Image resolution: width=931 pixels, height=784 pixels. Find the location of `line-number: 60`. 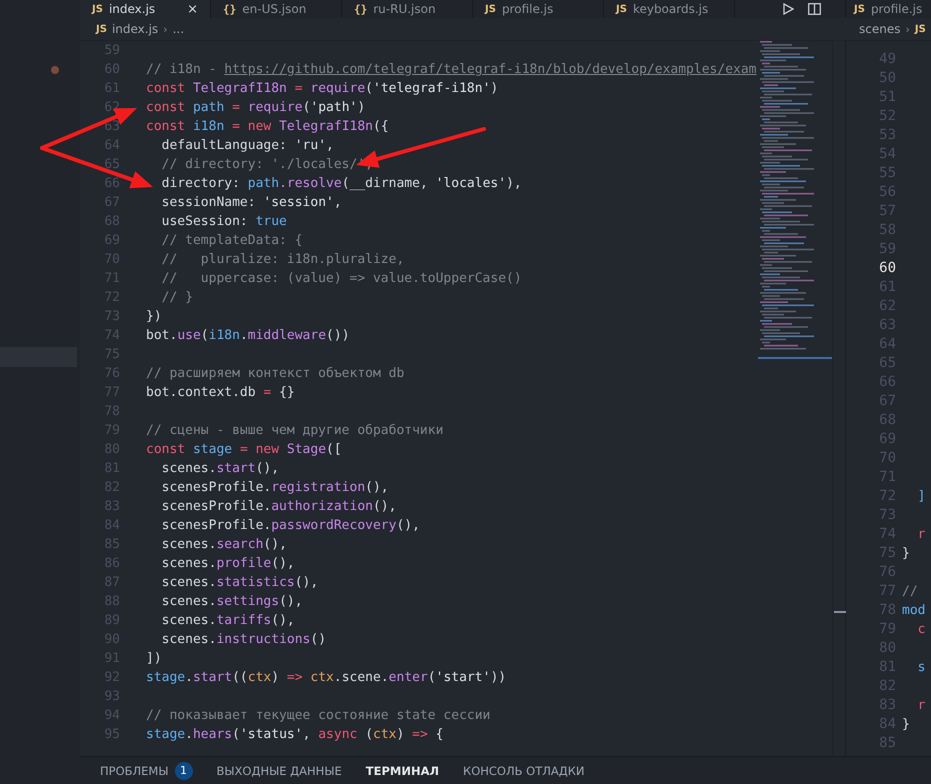

line-number: 60 is located at coordinates (887, 268).